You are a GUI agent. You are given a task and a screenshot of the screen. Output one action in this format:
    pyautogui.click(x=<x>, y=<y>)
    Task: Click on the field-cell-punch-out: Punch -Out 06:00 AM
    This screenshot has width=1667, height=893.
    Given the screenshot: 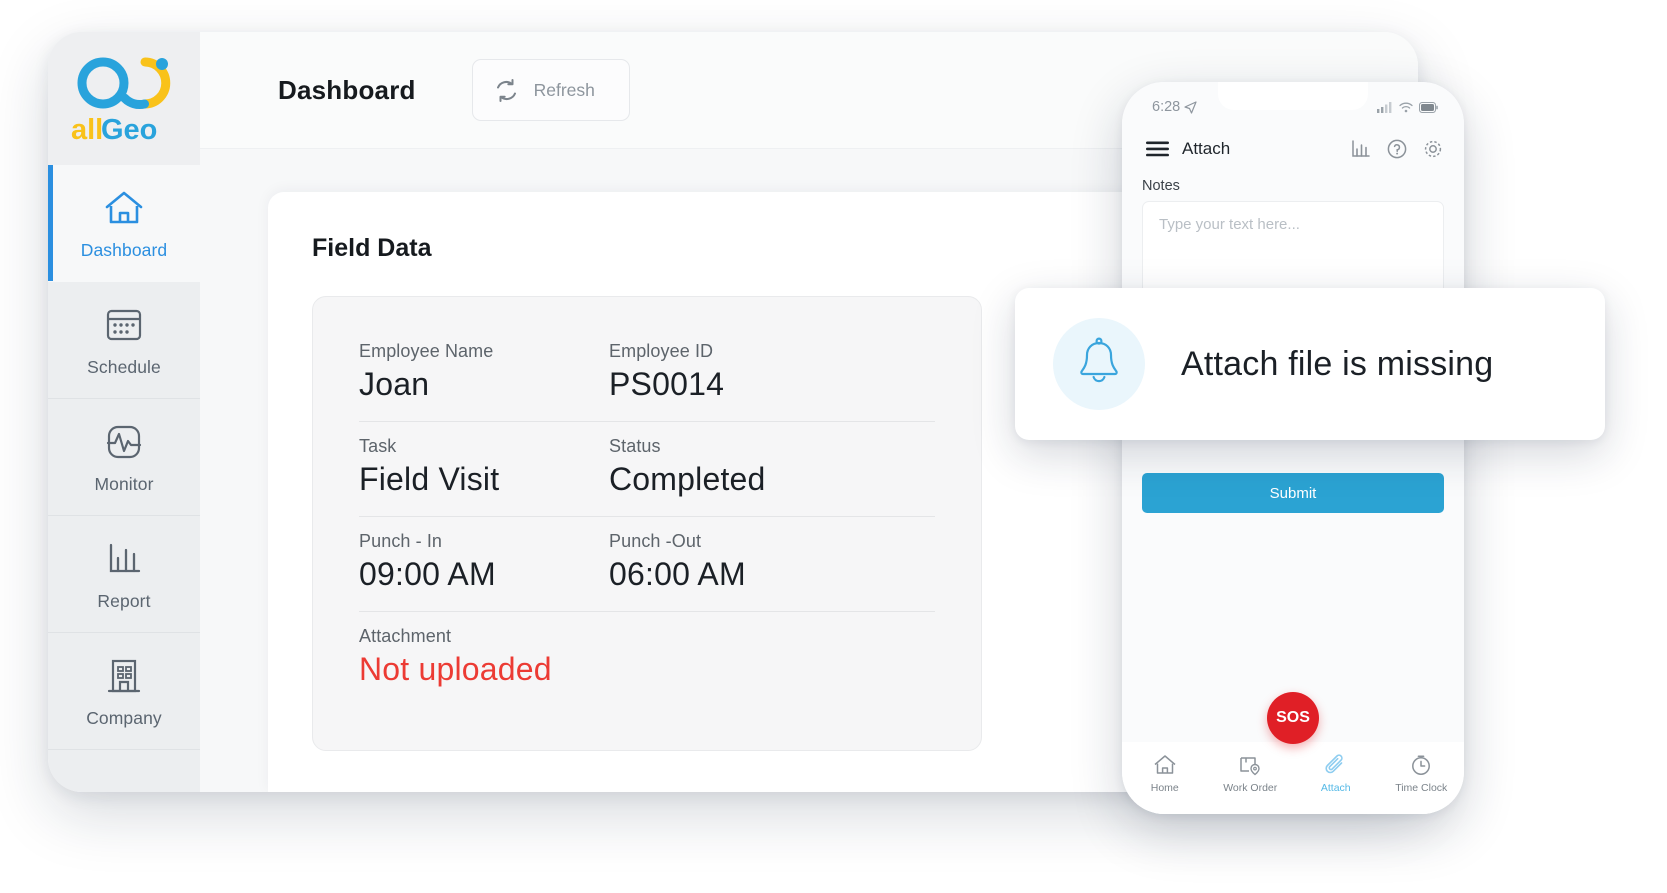 What is the action you would take?
    pyautogui.click(x=734, y=562)
    